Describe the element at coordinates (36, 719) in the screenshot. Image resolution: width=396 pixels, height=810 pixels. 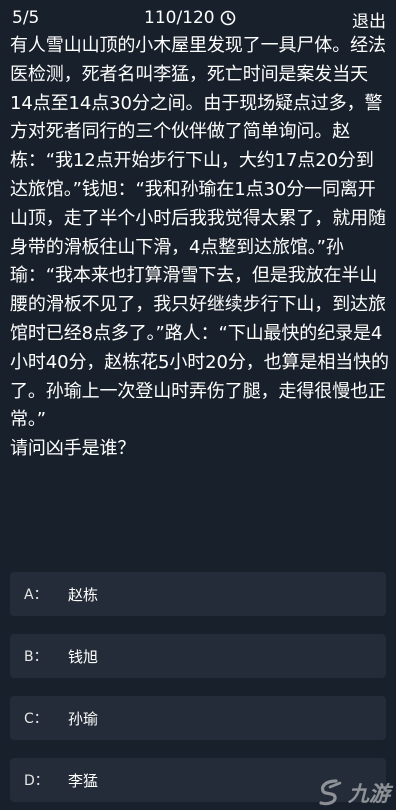
I see `option-letter: C：` at that location.